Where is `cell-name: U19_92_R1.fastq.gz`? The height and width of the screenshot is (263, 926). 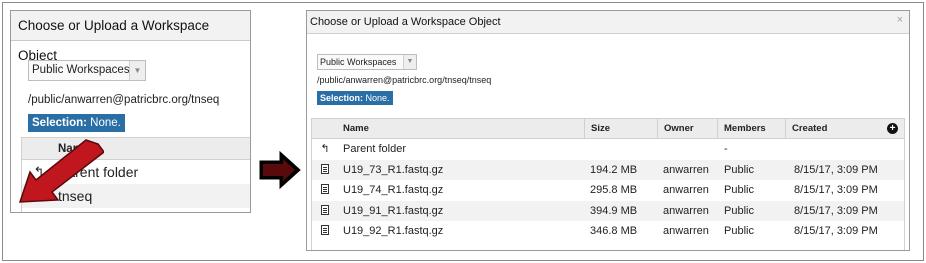
cell-name: U19_92_R1.fastq.gz is located at coordinates (393, 231).